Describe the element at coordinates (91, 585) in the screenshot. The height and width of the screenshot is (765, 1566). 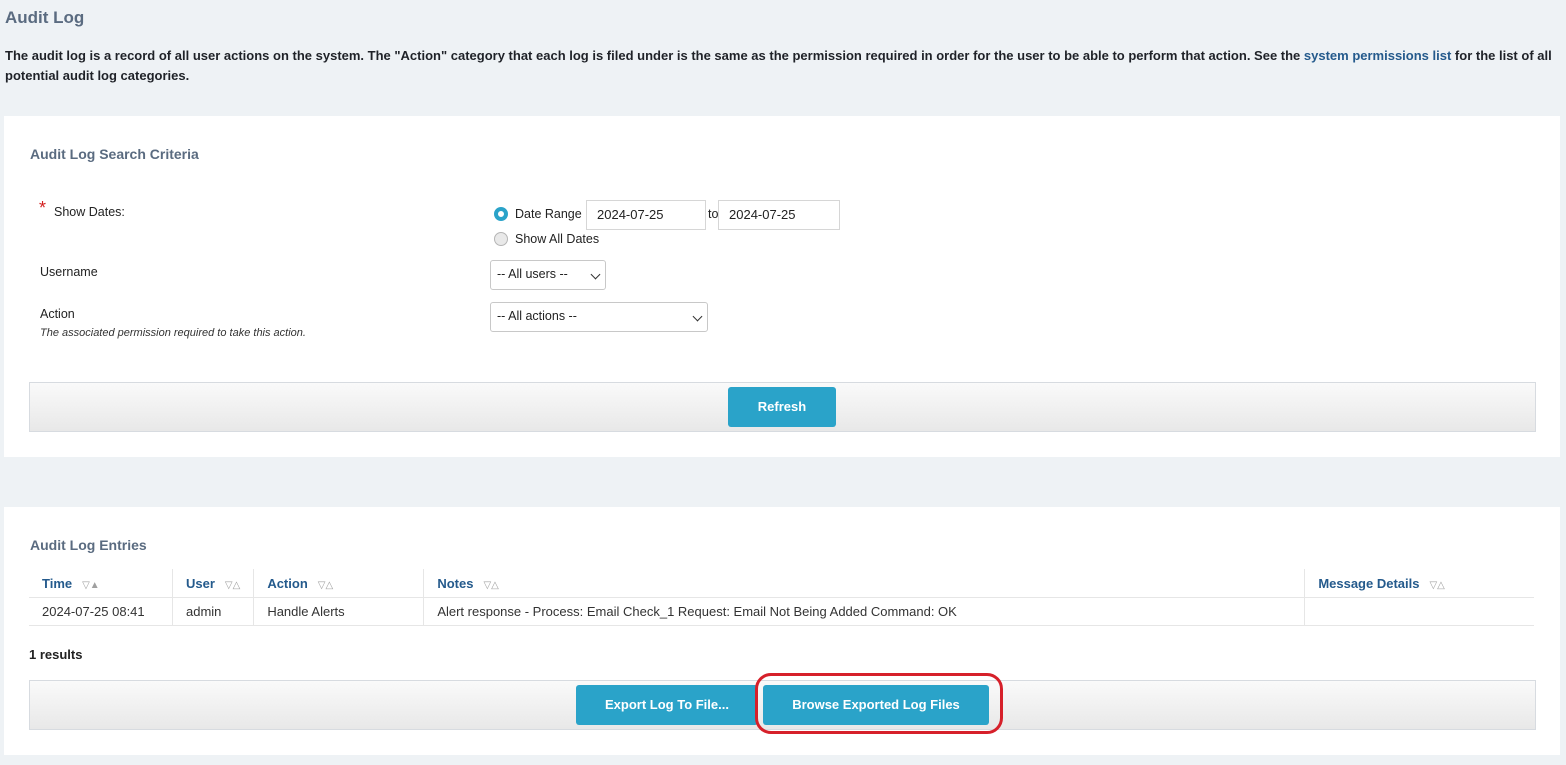
I see `sort-icon: ▽▲` at that location.